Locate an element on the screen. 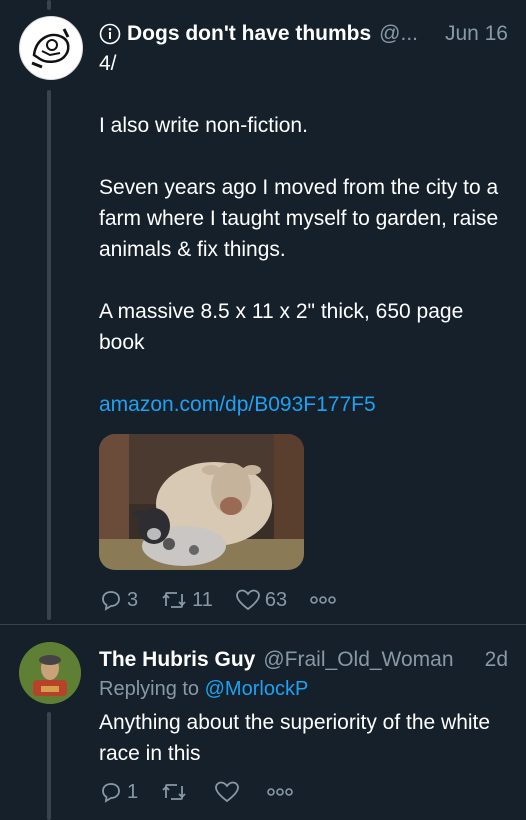  author-name: The Hubris Guy is located at coordinates (177, 660).